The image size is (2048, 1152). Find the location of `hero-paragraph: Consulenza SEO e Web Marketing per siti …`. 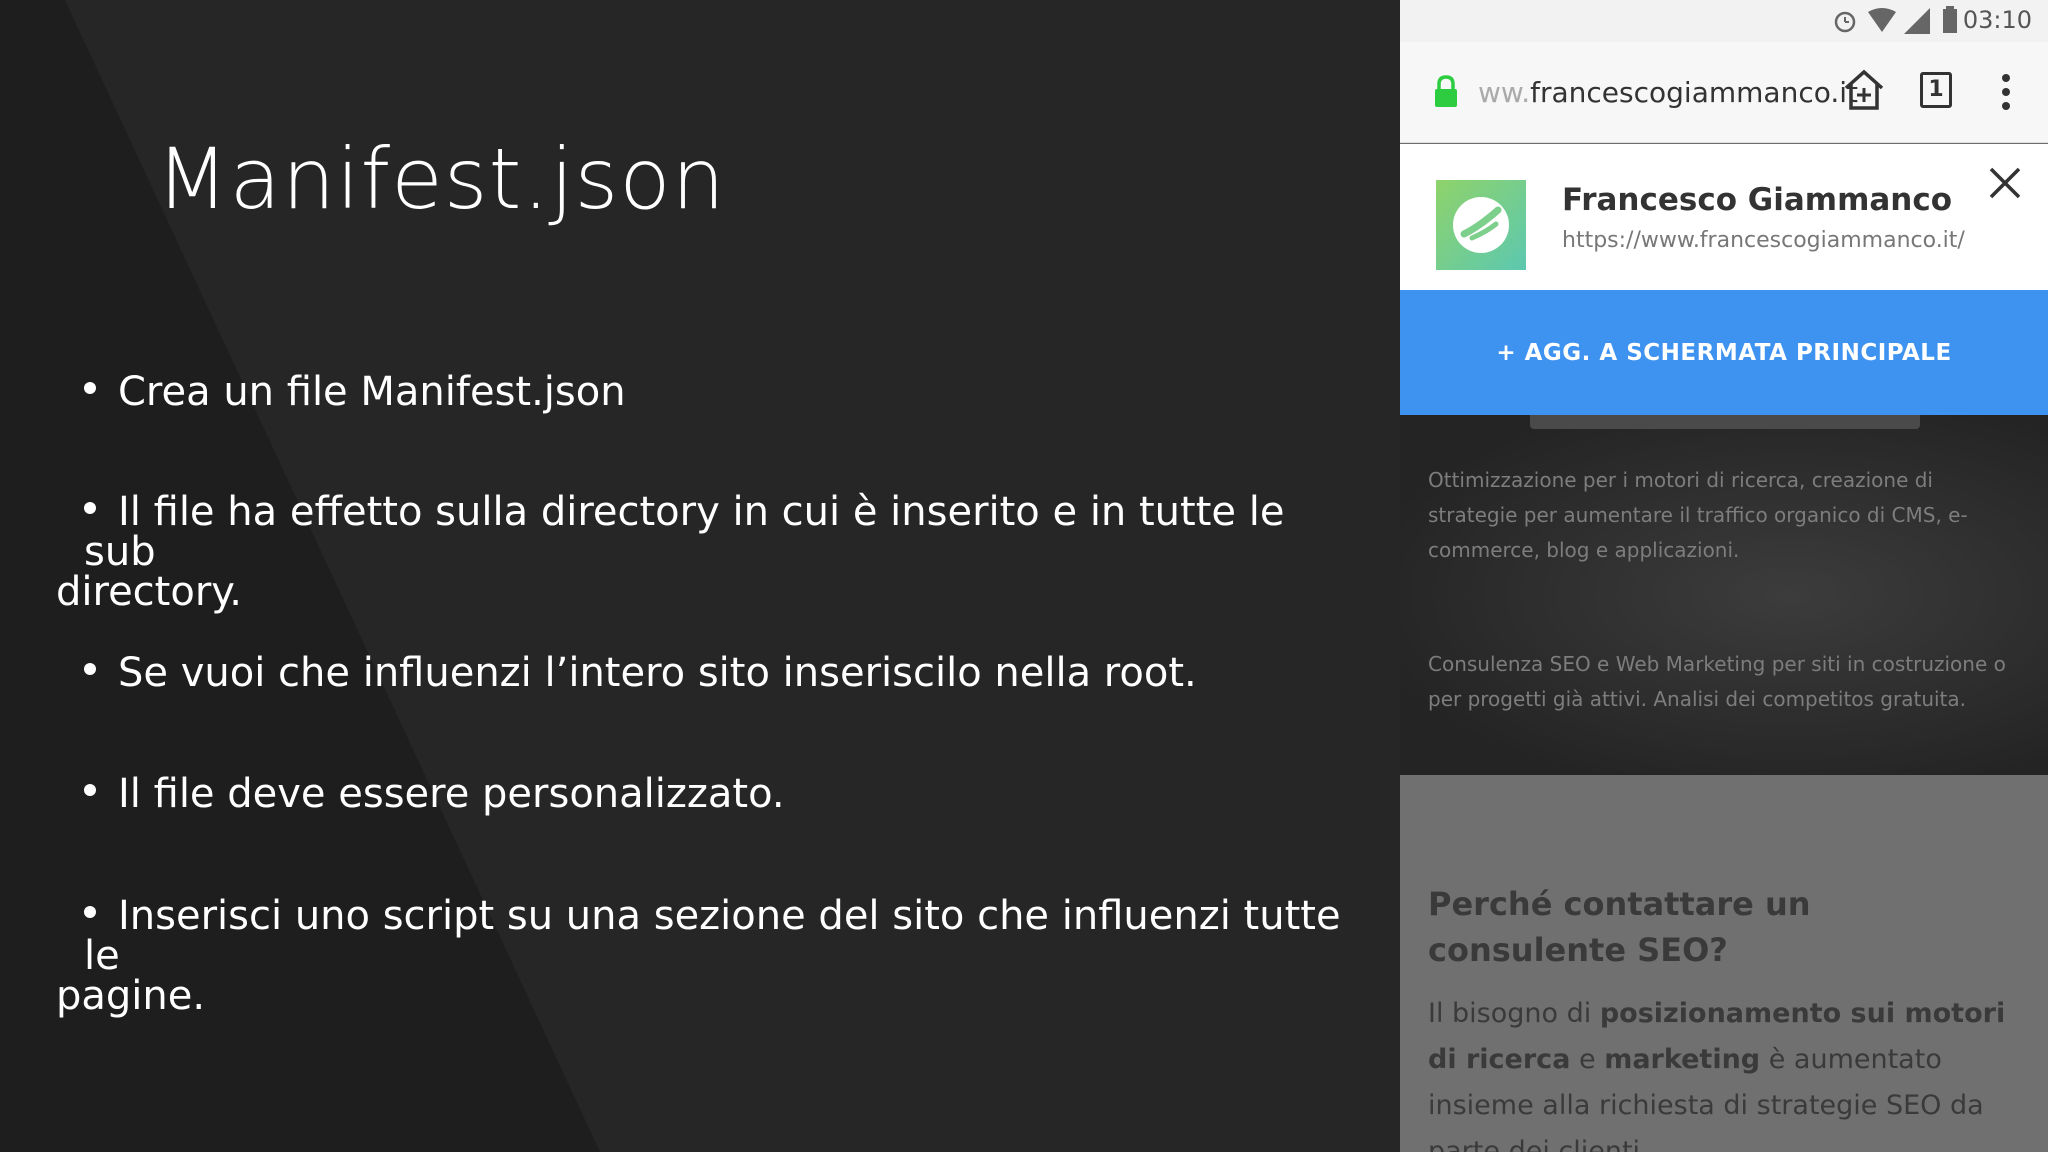

hero-paragraph: Consulenza SEO e Web Marketing per siti … is located at coordinates (1717, 681).